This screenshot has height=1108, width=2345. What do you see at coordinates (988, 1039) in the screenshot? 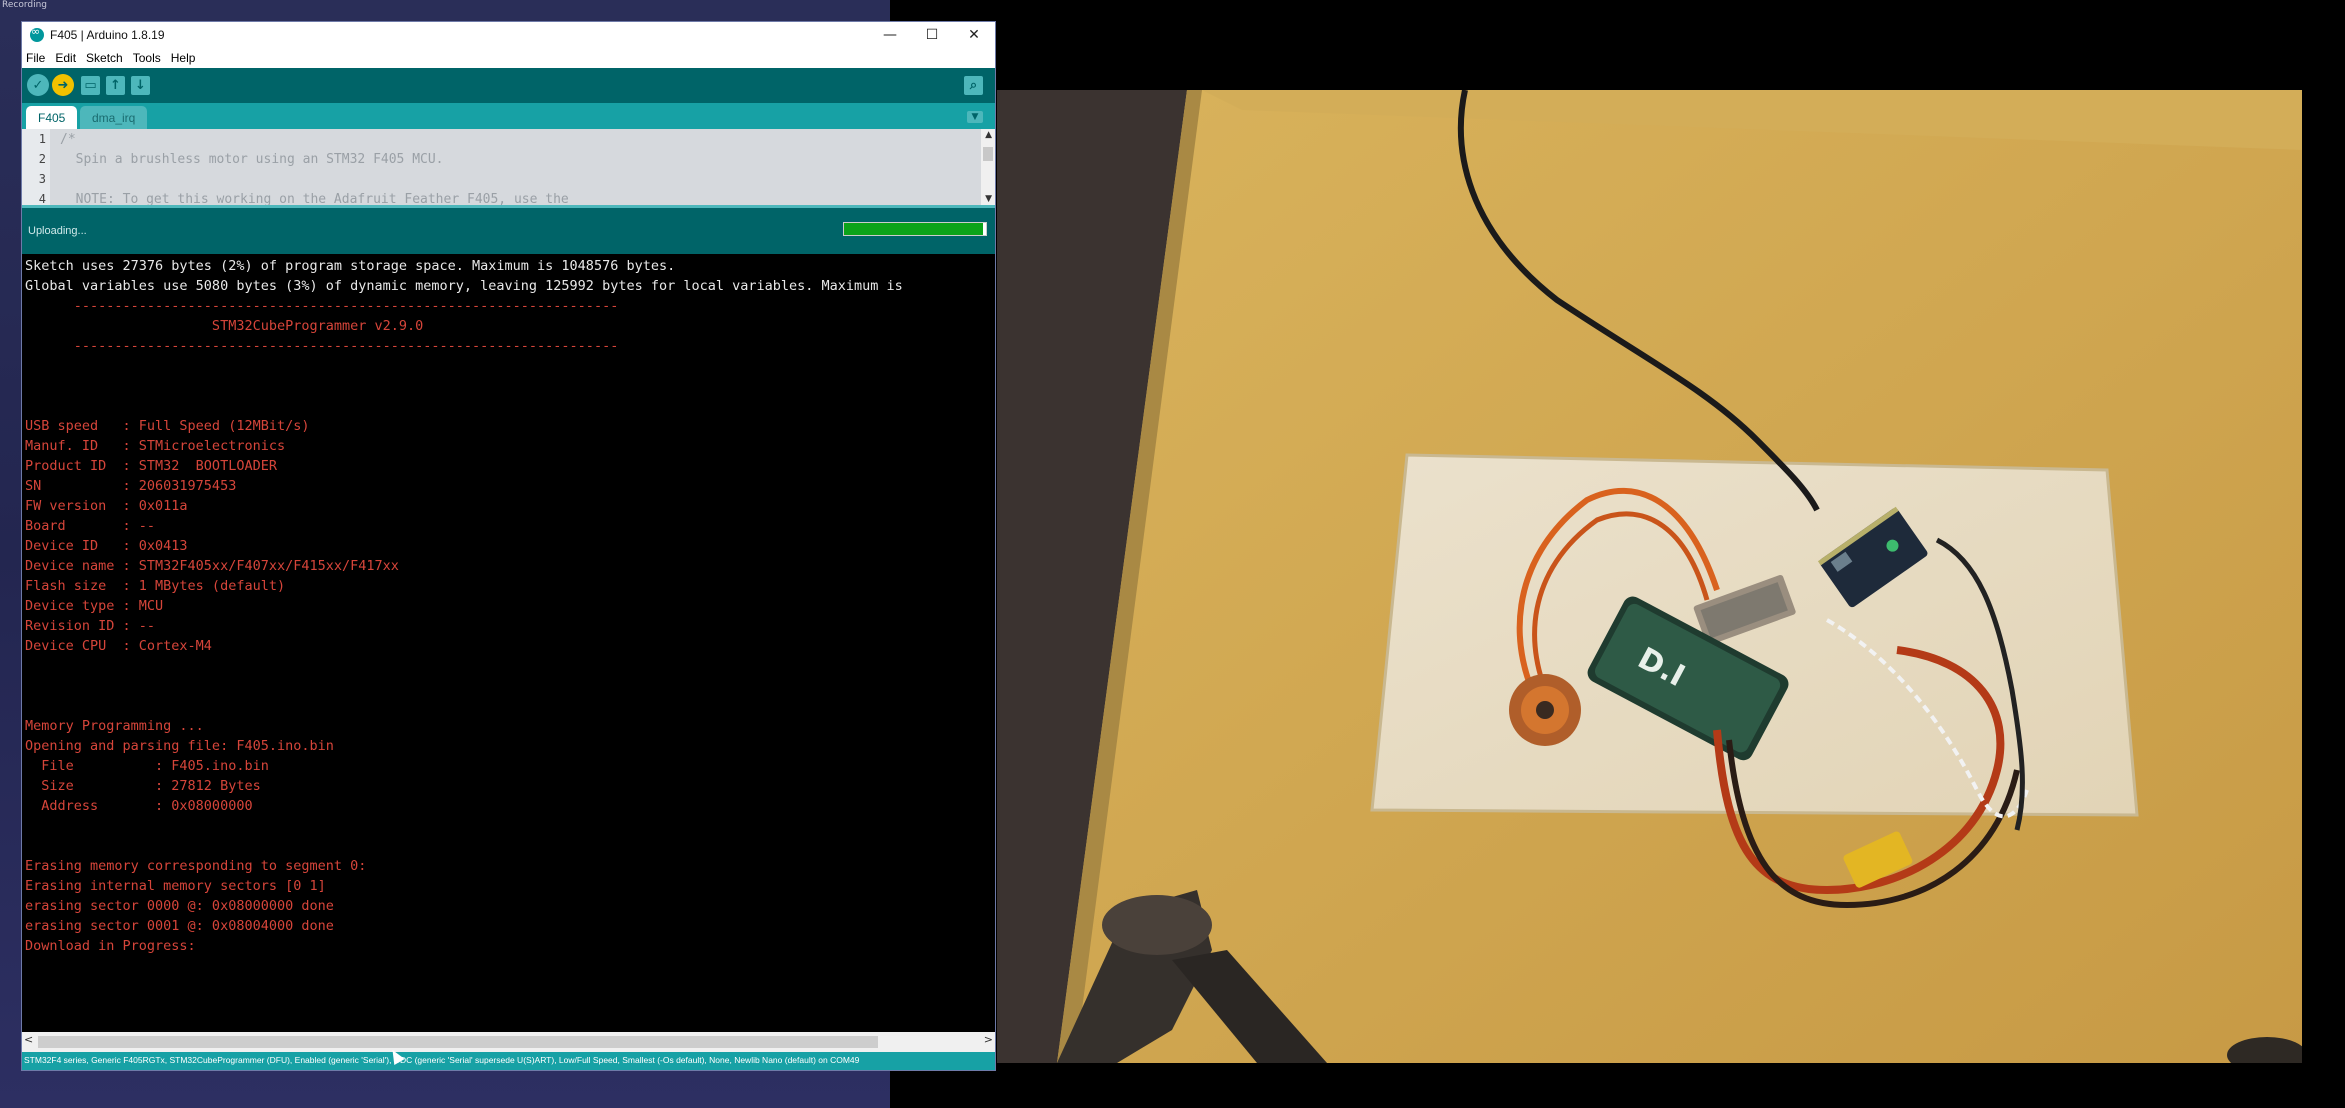
I see `scroll-right-icon: >` at bounding box center [988, 1039].